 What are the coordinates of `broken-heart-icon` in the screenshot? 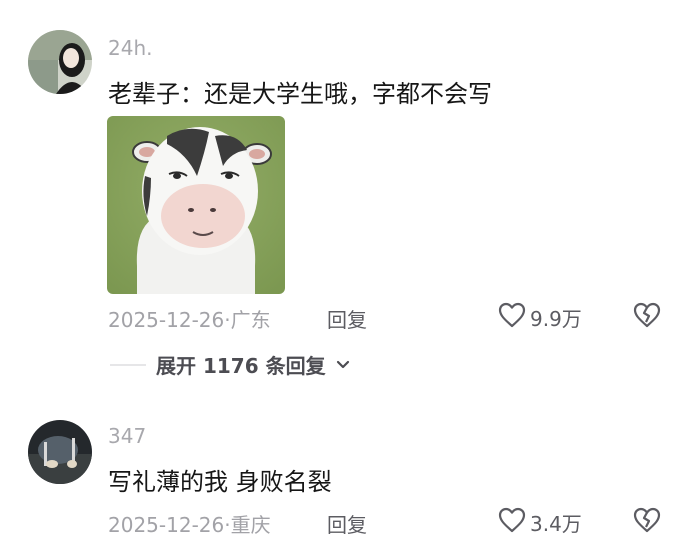 It's located at (647, 522).